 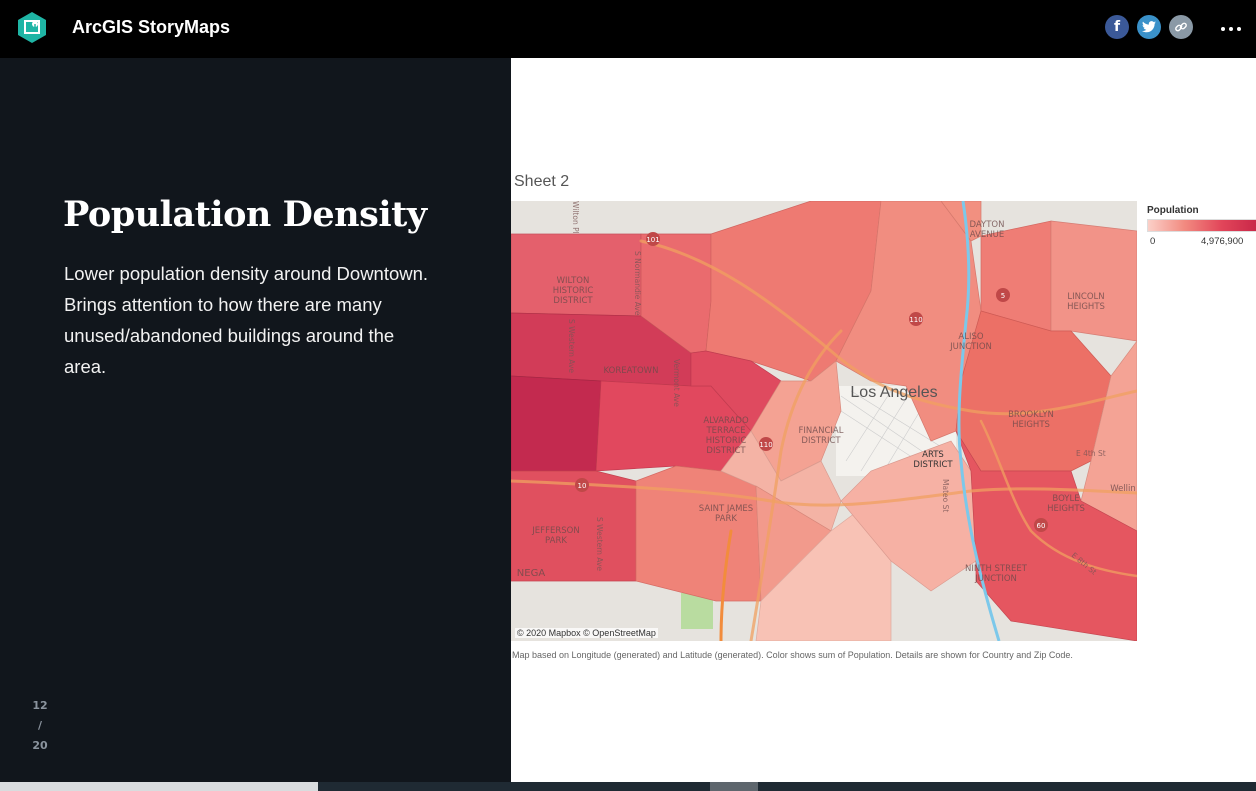 What do you see at coordinates (1066, 509) in the screenshot?
I see `label-boyle-2: HEIGHTS` at bounding box center [1066, 509].